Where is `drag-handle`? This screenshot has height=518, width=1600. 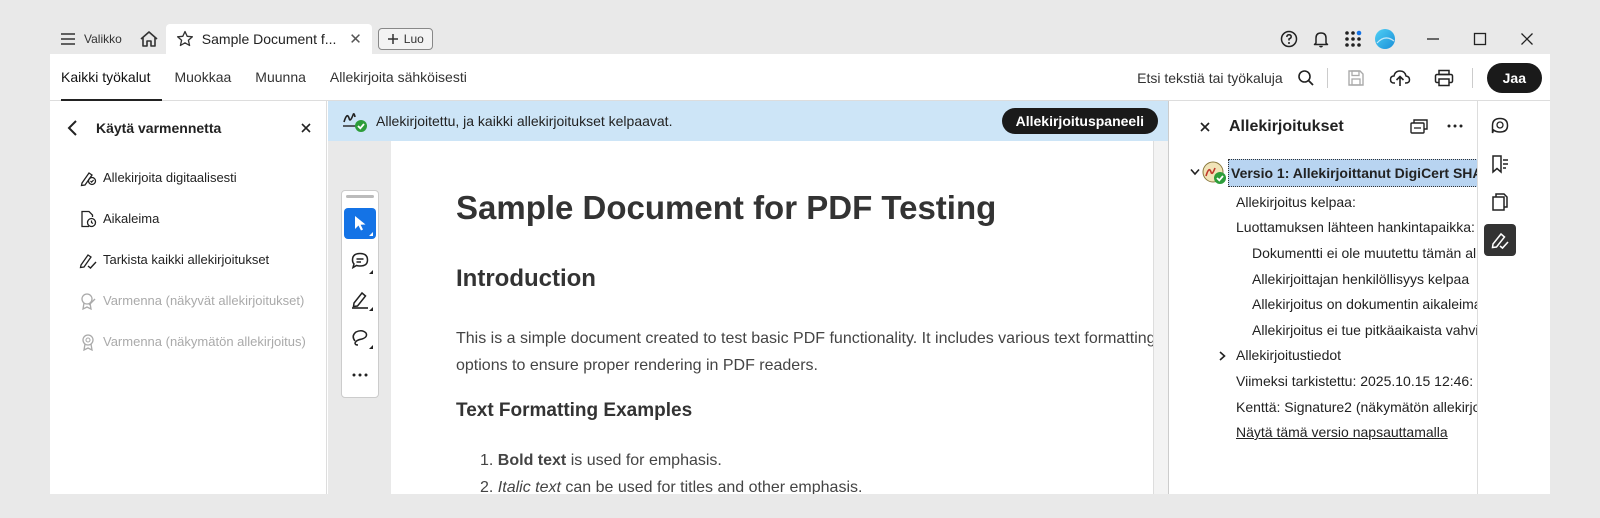
drag-handle is located at coordinates (360, 196).